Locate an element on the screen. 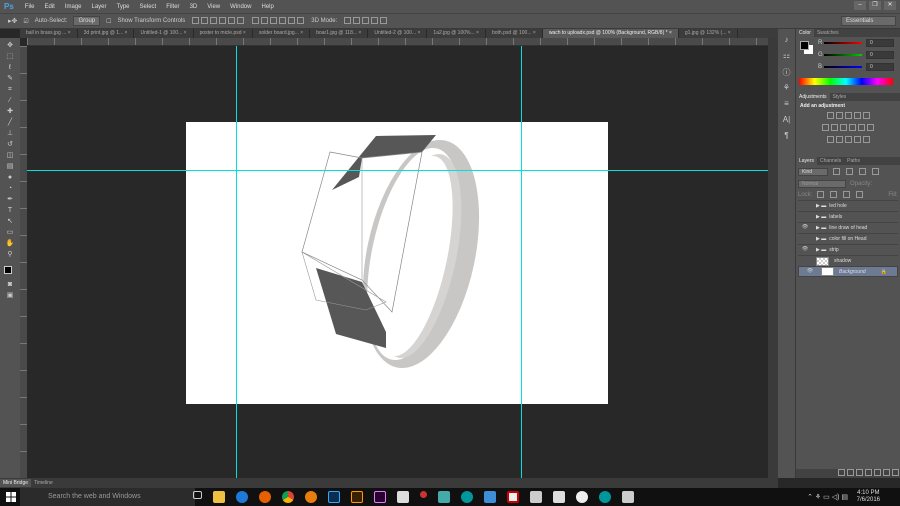  layer-row: 👁 ▶ ▬ strip is located at coordinates (848, 249).